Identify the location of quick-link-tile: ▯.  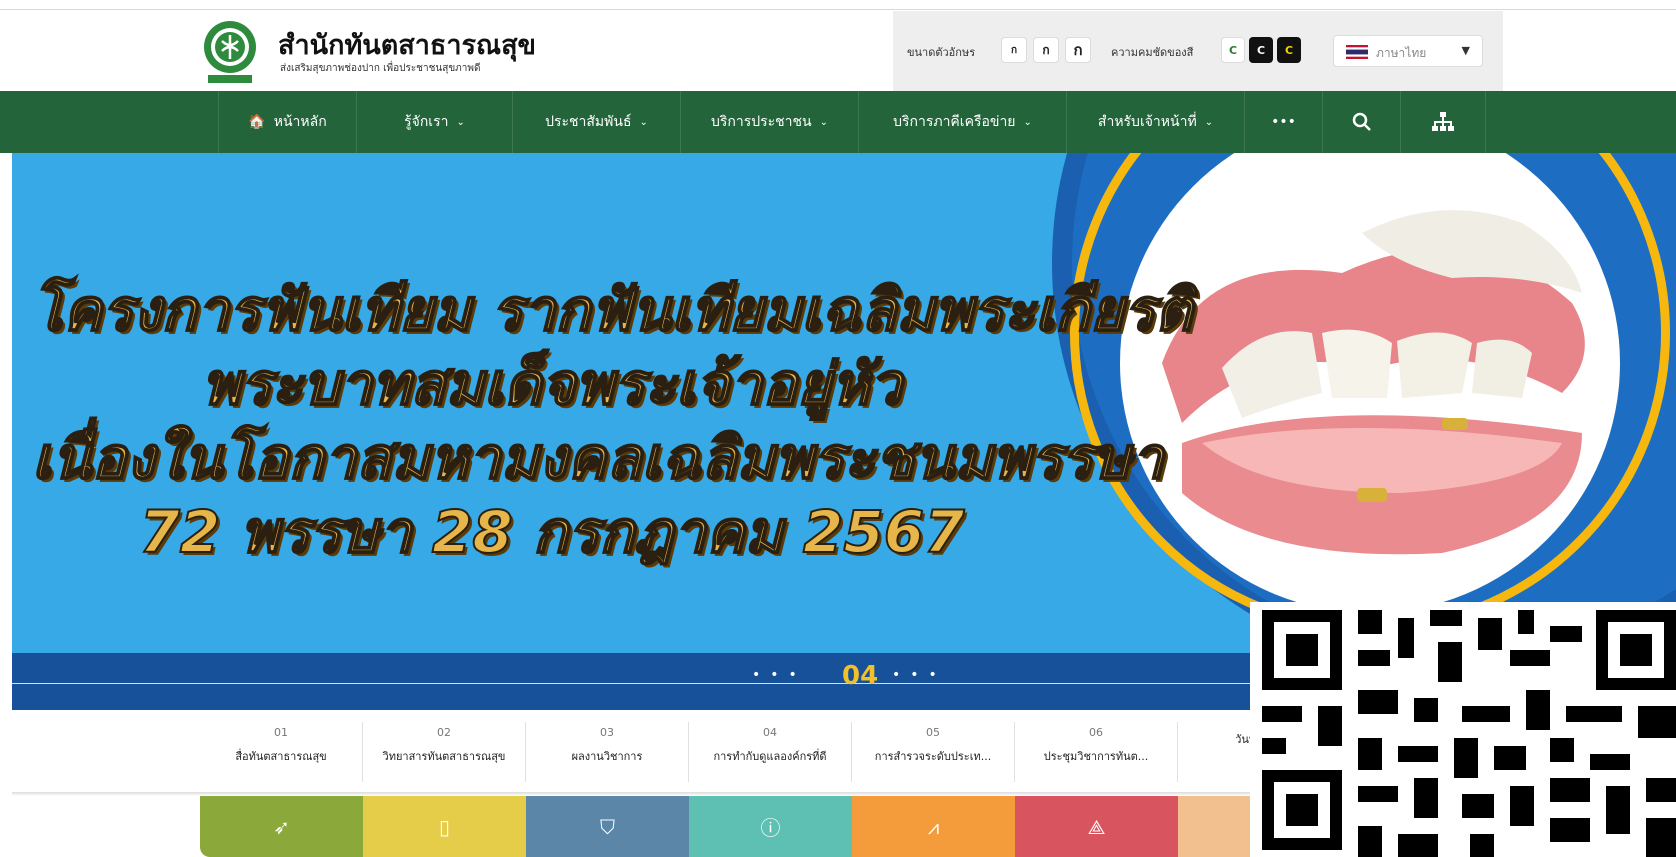
(444, 826).